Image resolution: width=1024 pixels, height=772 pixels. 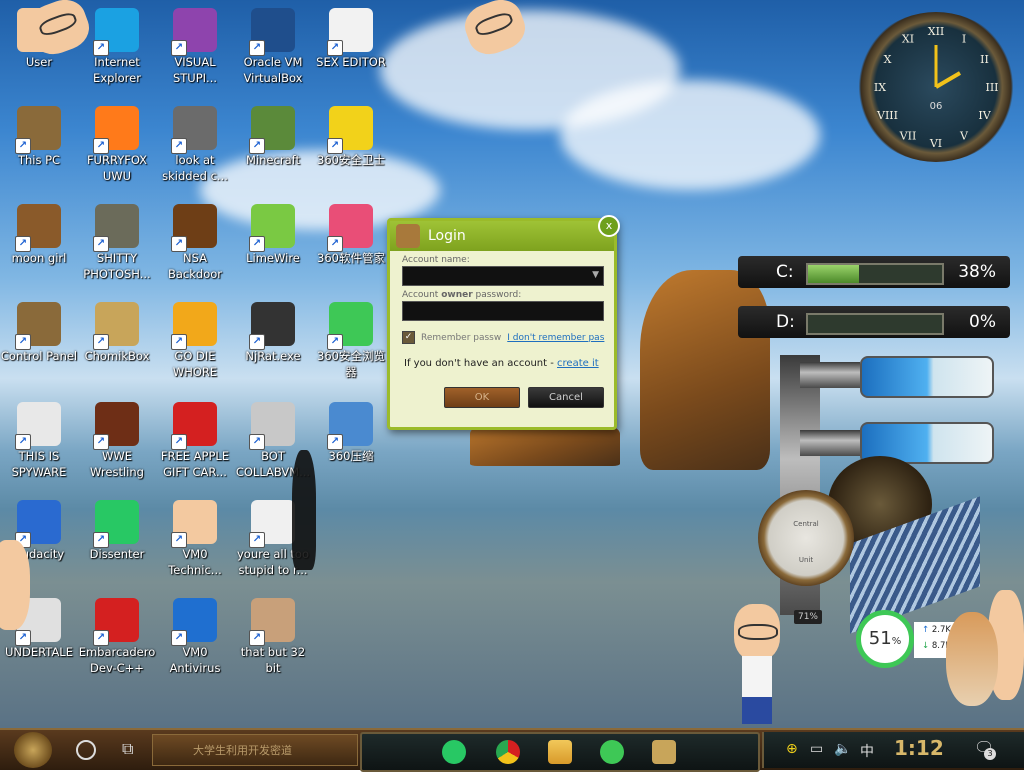 What do you see at coordinates (39, 246) in the screenshot?
I see `desktop-icon: ↗ moon girl` at bounding box center [39, 246].